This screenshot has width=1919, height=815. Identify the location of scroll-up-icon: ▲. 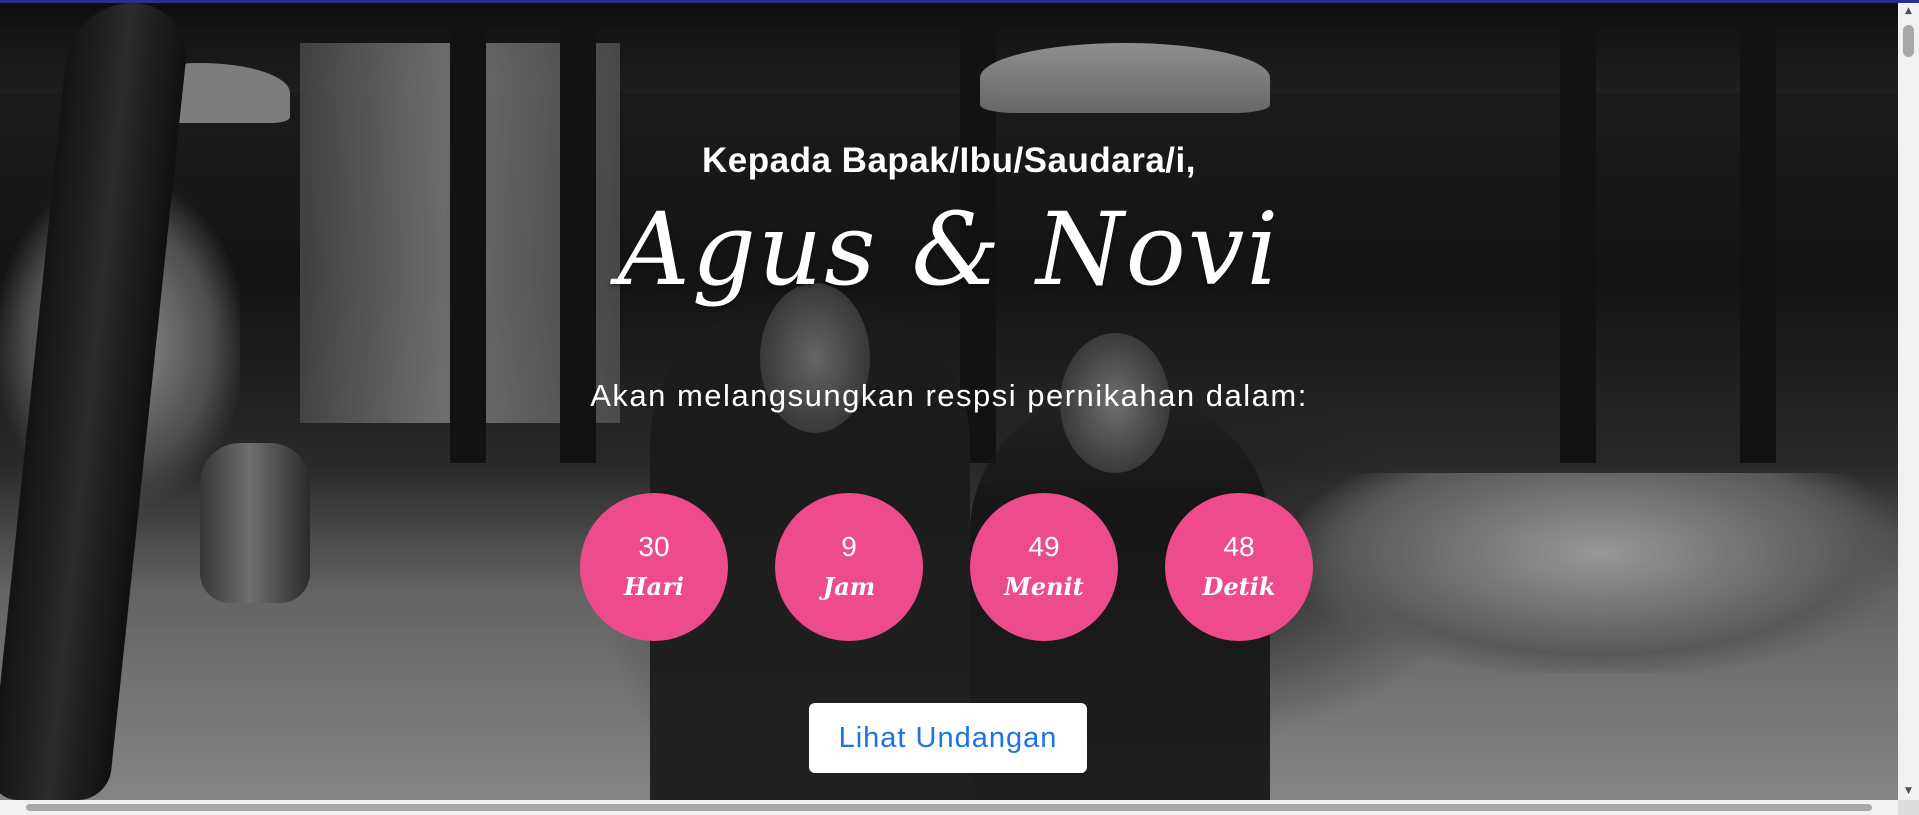
(1908, 11).